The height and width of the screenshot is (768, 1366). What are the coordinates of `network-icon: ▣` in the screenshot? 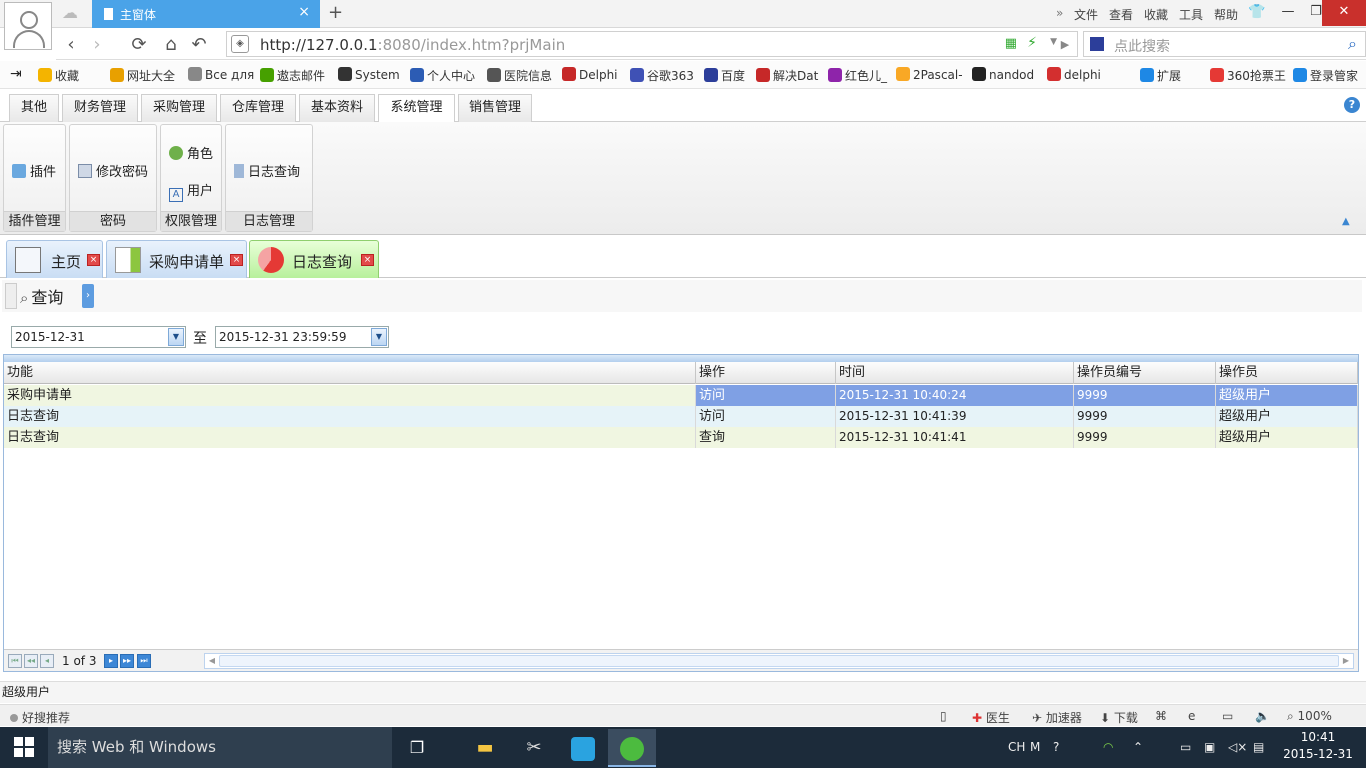 It's located at (1209, 747).